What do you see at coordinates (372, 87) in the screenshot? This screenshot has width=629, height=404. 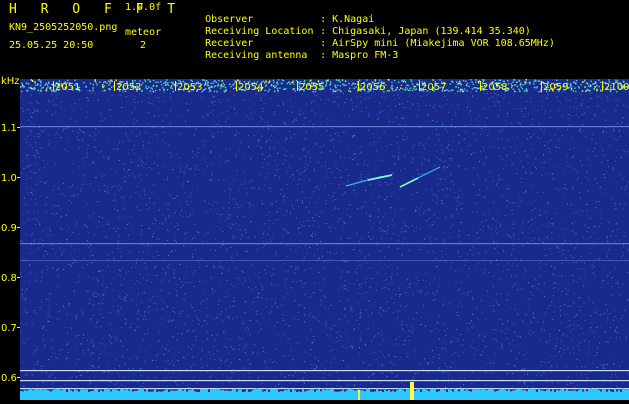 I see `time-tick-label: 2056` at bounding box center [372, 87].